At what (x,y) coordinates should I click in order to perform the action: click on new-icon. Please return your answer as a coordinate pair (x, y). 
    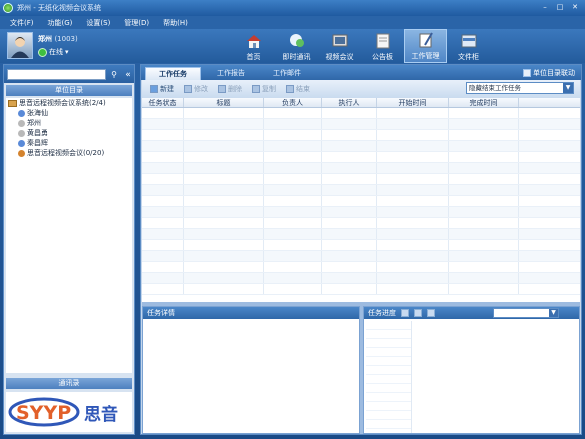
    Looking at the image, I should click on (154, 89).